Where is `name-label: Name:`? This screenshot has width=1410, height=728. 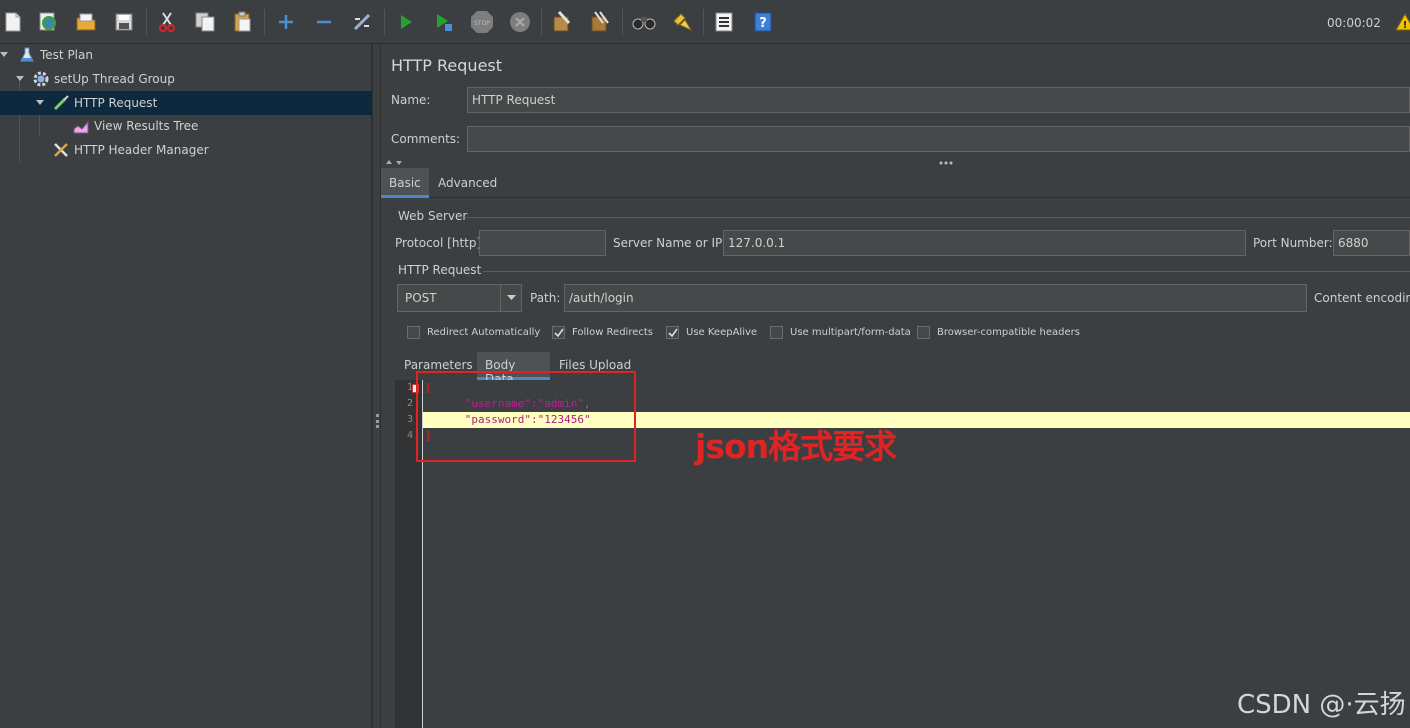
name-label: Name: is located at coordinates (411, 100).